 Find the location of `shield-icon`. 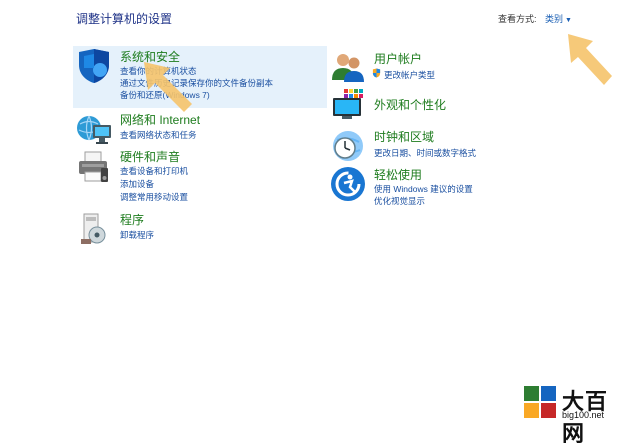

shield-icon is located at coordinates (94, 66).